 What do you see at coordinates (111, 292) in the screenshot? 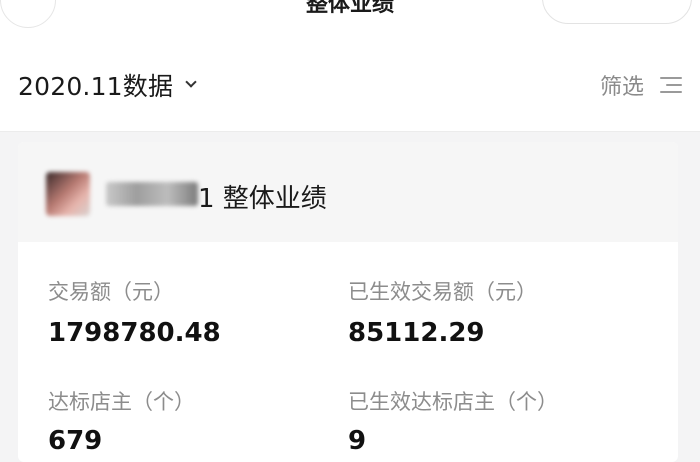
I see `stat-label-transaction: 交易额（元）` at bounding box center [111, 292].